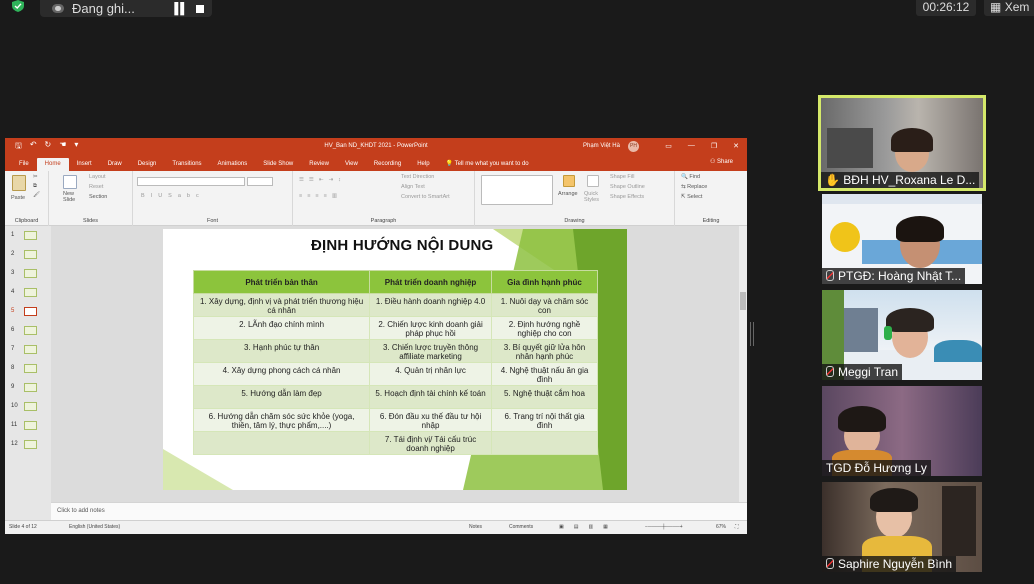 The height and width of the screenshot is (584, 1034). I want to click on table-cell: 2. Định hướng nghề nghiệp cho con, so click(544, 328).